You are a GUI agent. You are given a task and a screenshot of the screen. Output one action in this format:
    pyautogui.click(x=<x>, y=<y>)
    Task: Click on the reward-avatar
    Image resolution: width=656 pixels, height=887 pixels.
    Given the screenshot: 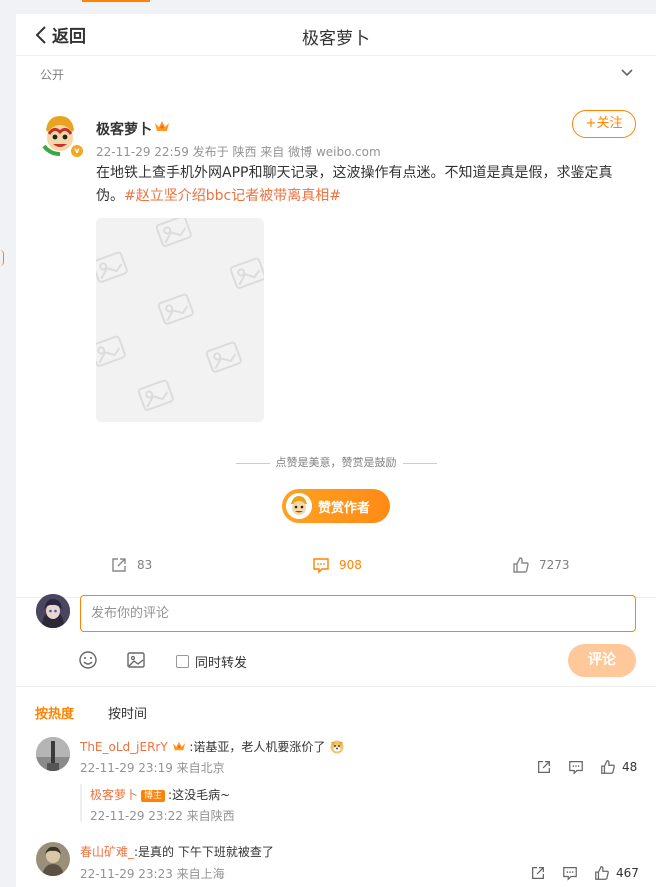 What is the action you would take?
    pyautogui.click(x=299, y=506)
    